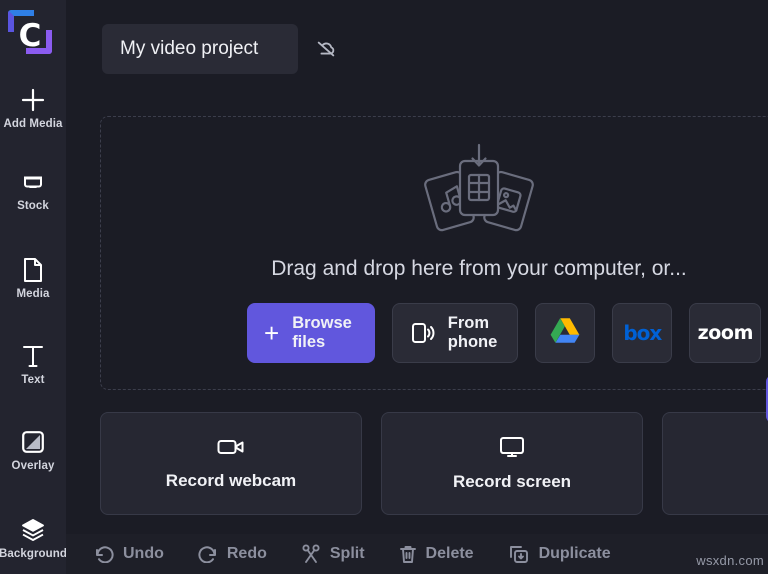  What do you see at coordinates (200, 49) in the screenshot?
I see `project-title-input` at bounding box center [200, 49].